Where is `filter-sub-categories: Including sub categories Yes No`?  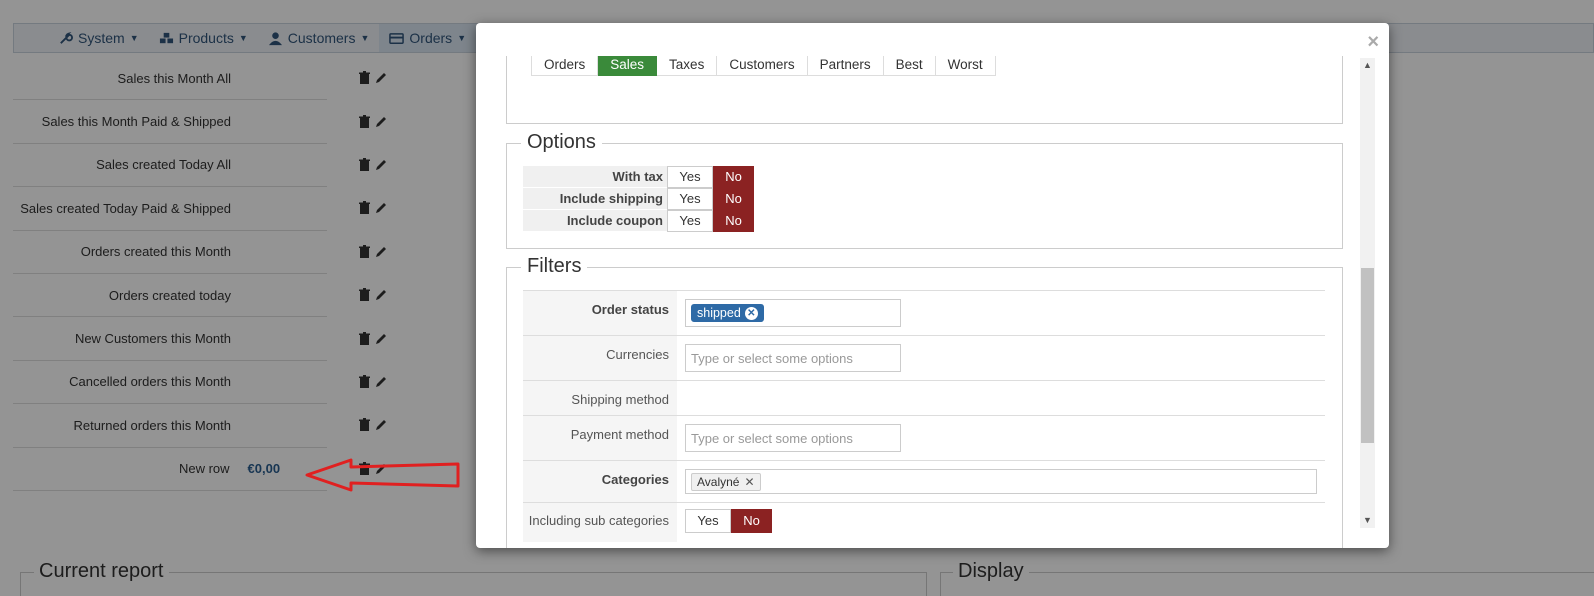
filter-sub-categories: Including sub categories Yes No is located at coordinates (924, 522).